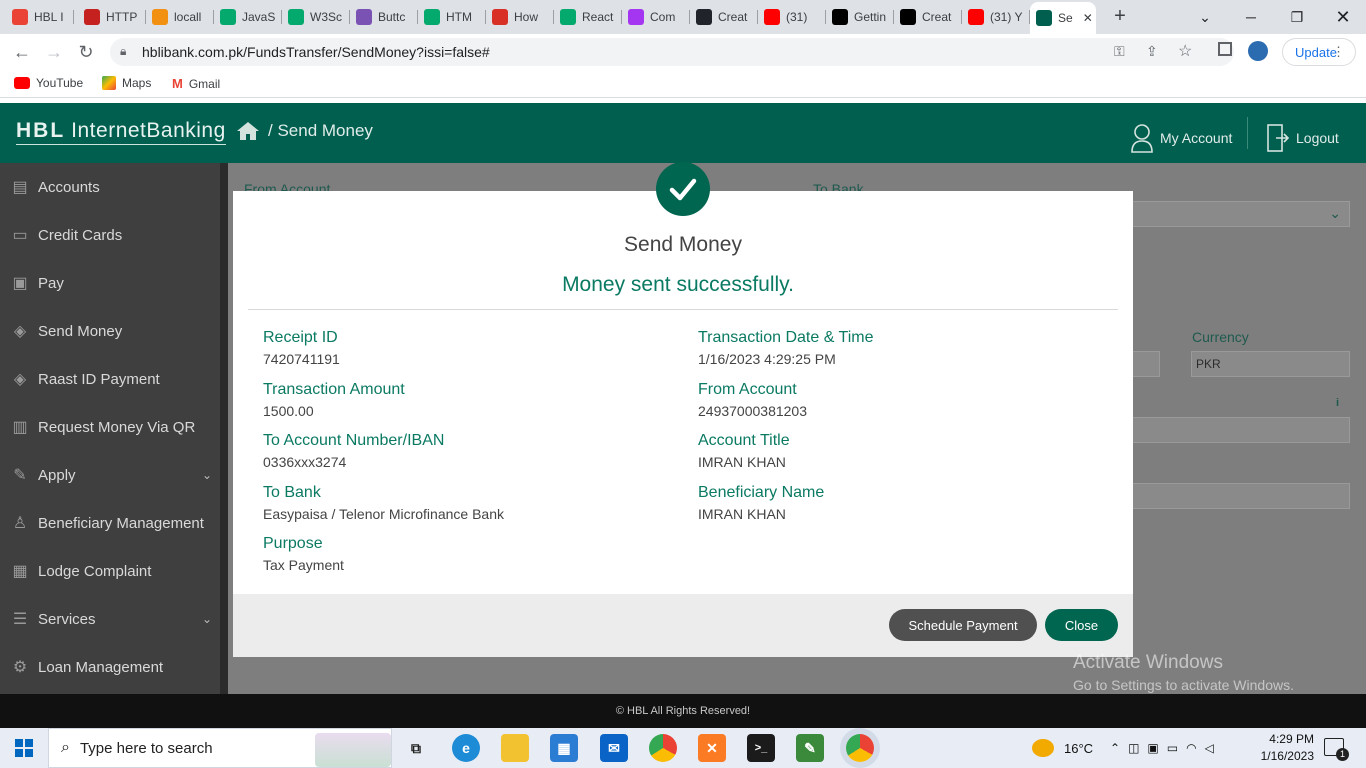  What do you see at coordinates (656, 17) in the screenshot?
I see `browser-tab: Com` at bounding box center [656, 17].